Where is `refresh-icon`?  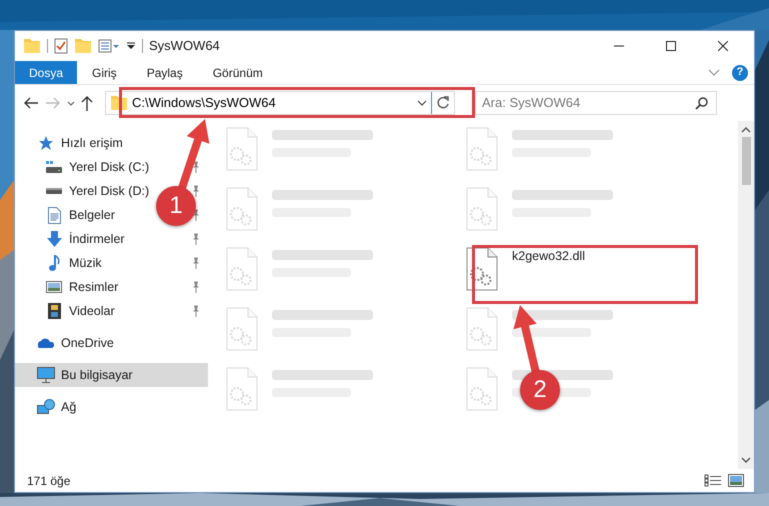 refresh-icon is located at coordinates (443, 103).